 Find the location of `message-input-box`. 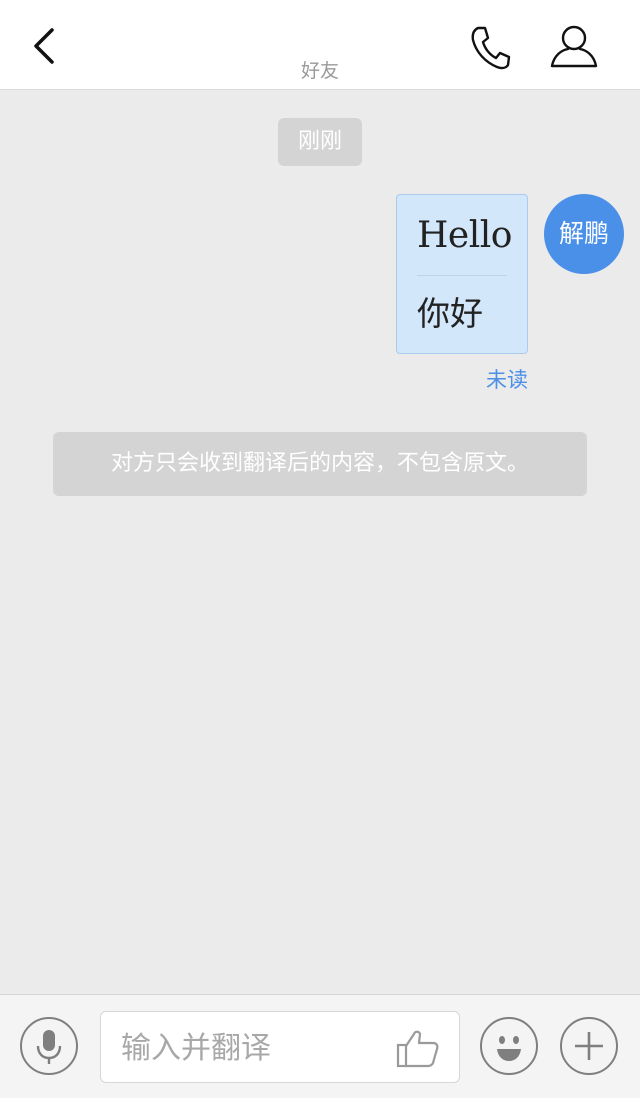

message-input-box is located at coordinates (280, 1047).